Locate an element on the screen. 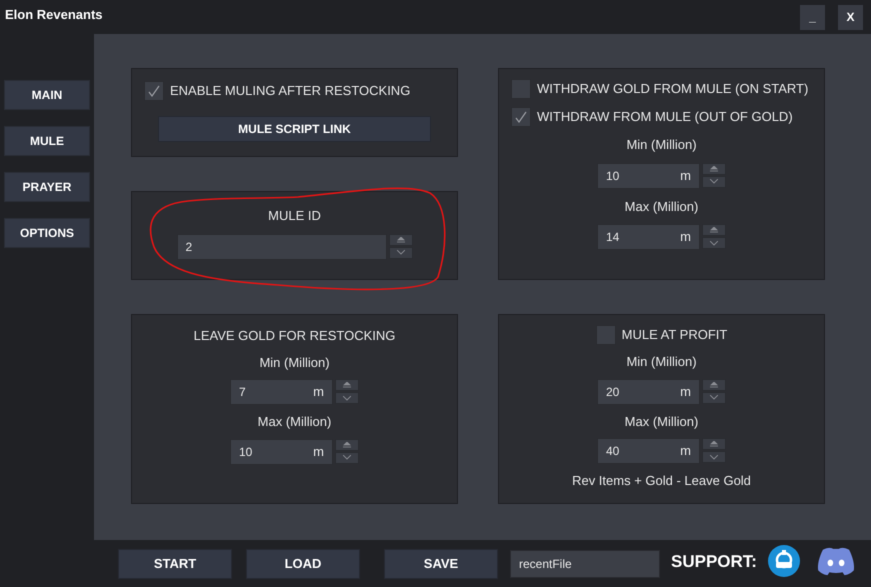  checkbox-label: WITHDRAW FROM MULE (OUT OF GOLD) is located at coordinates (665, 117).